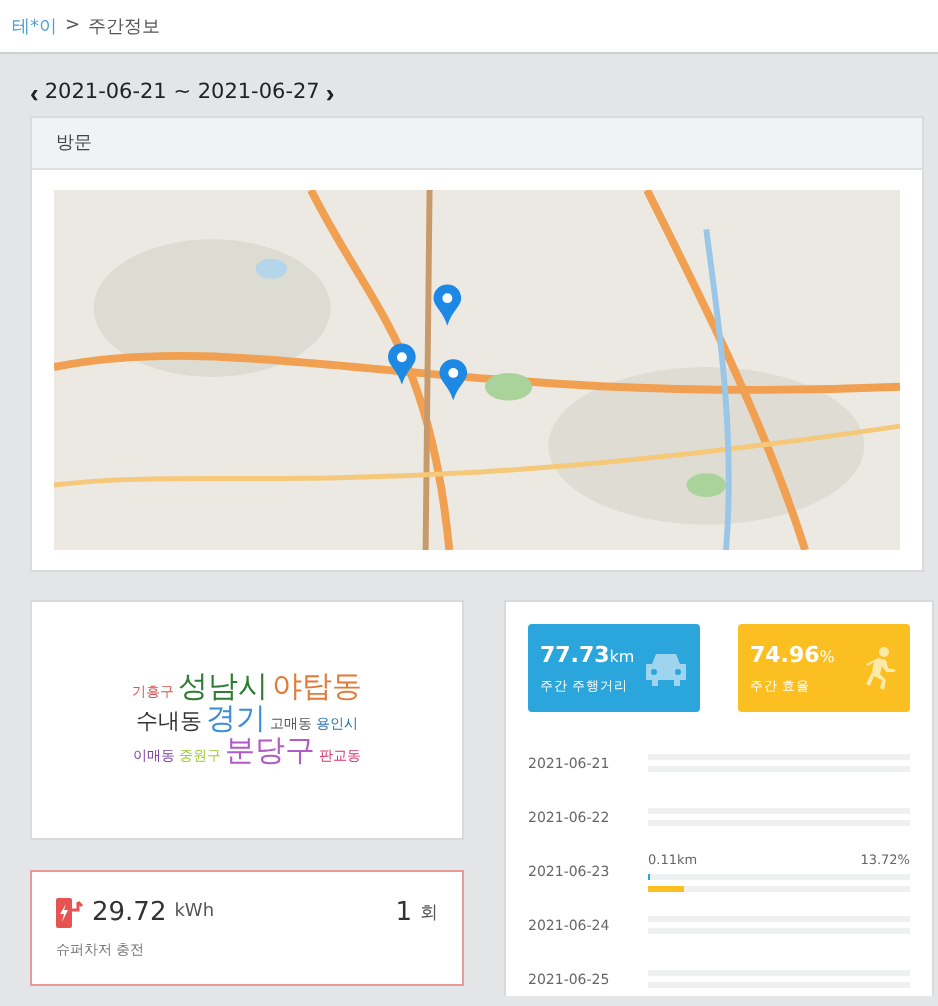  Describe the element at coordinates (880, 668) in the screenshot. I see `running-person-icon` at that location.